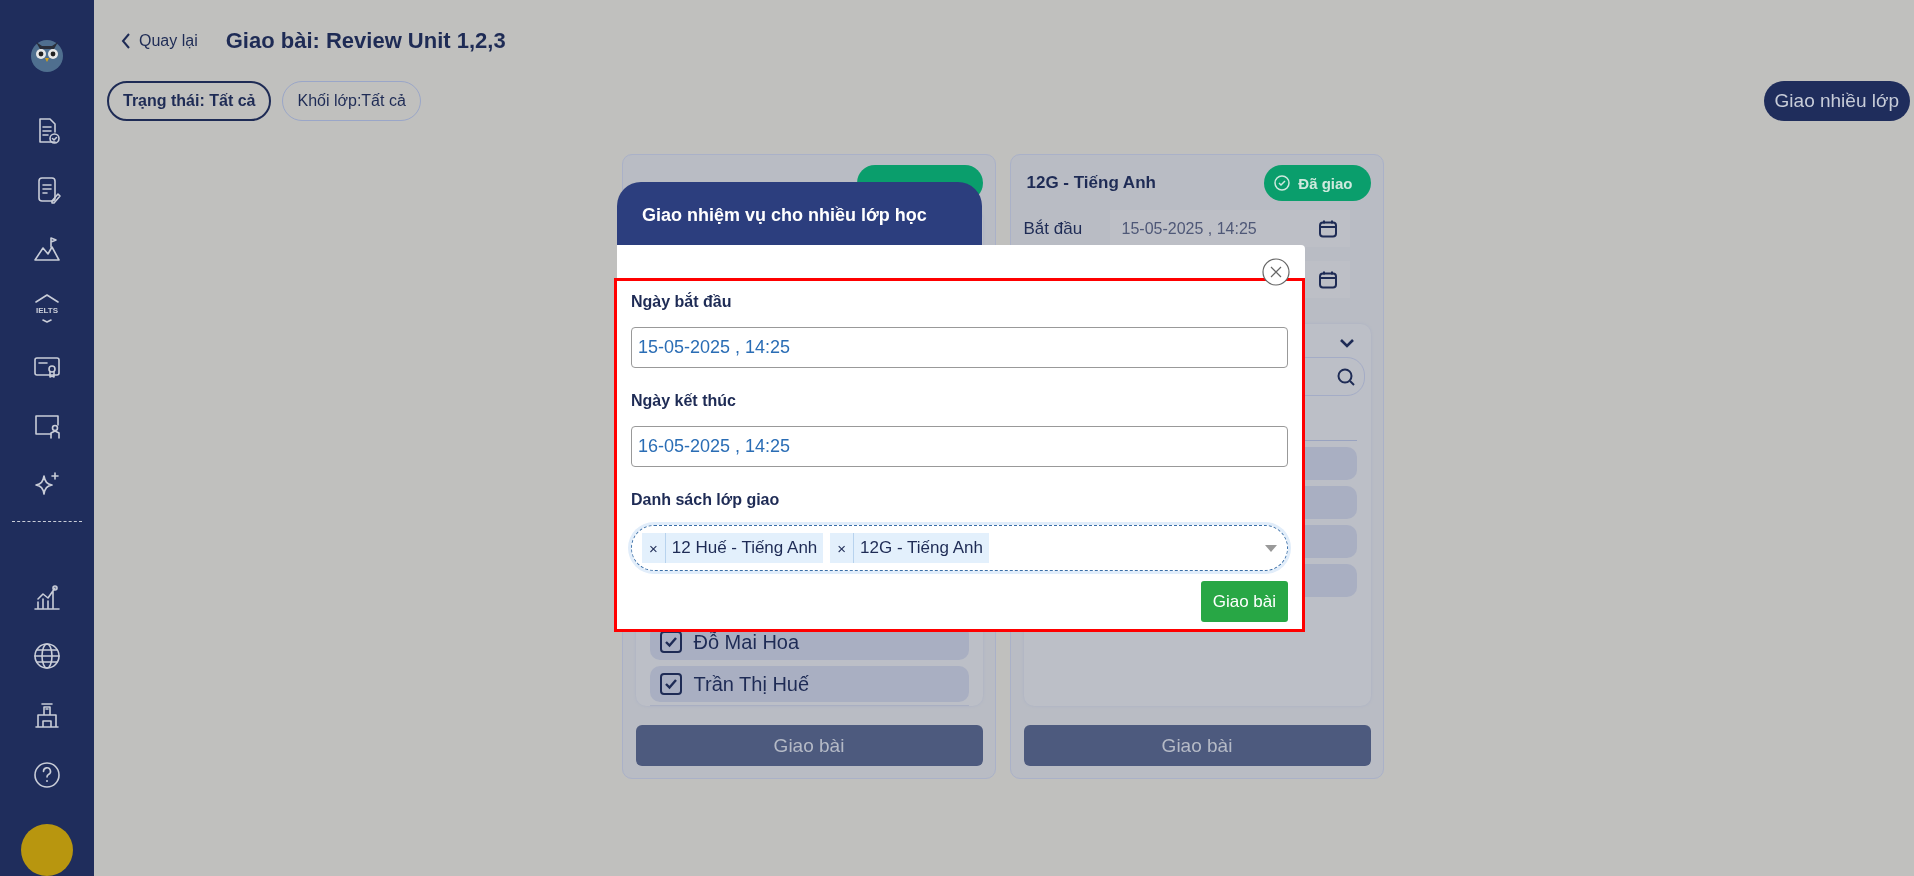 The image size is (1914, 876). I want to click on search-icon, so click(1345, 376).